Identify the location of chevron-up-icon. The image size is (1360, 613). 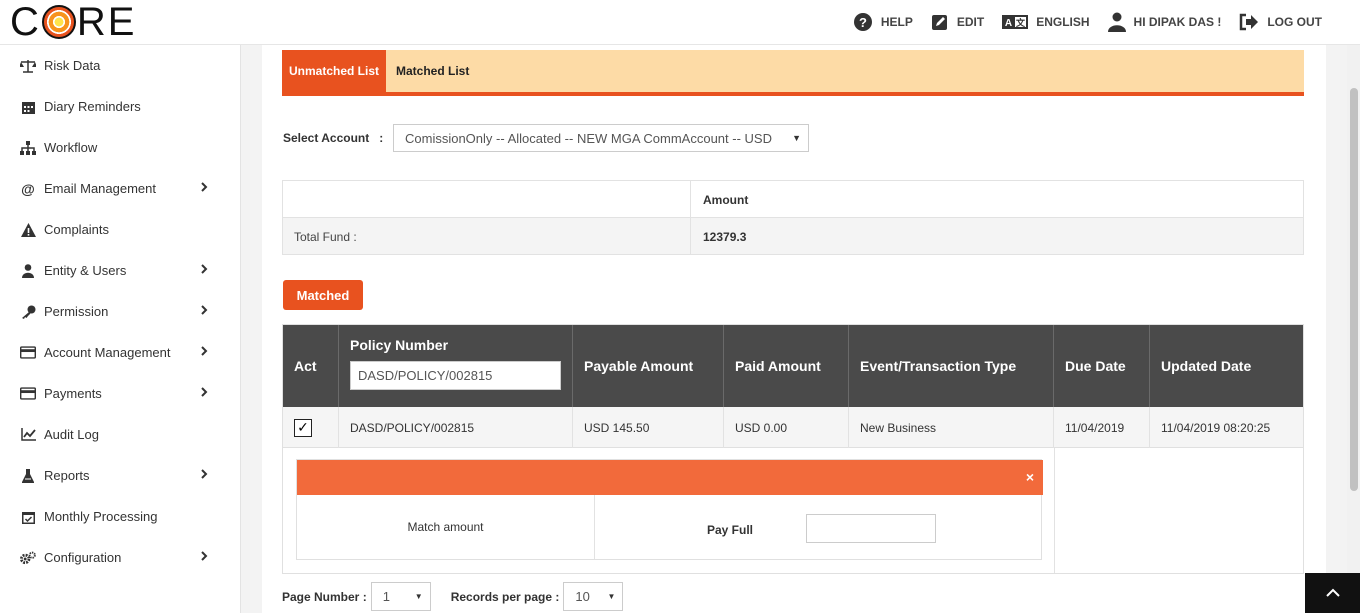
(1332, 593).